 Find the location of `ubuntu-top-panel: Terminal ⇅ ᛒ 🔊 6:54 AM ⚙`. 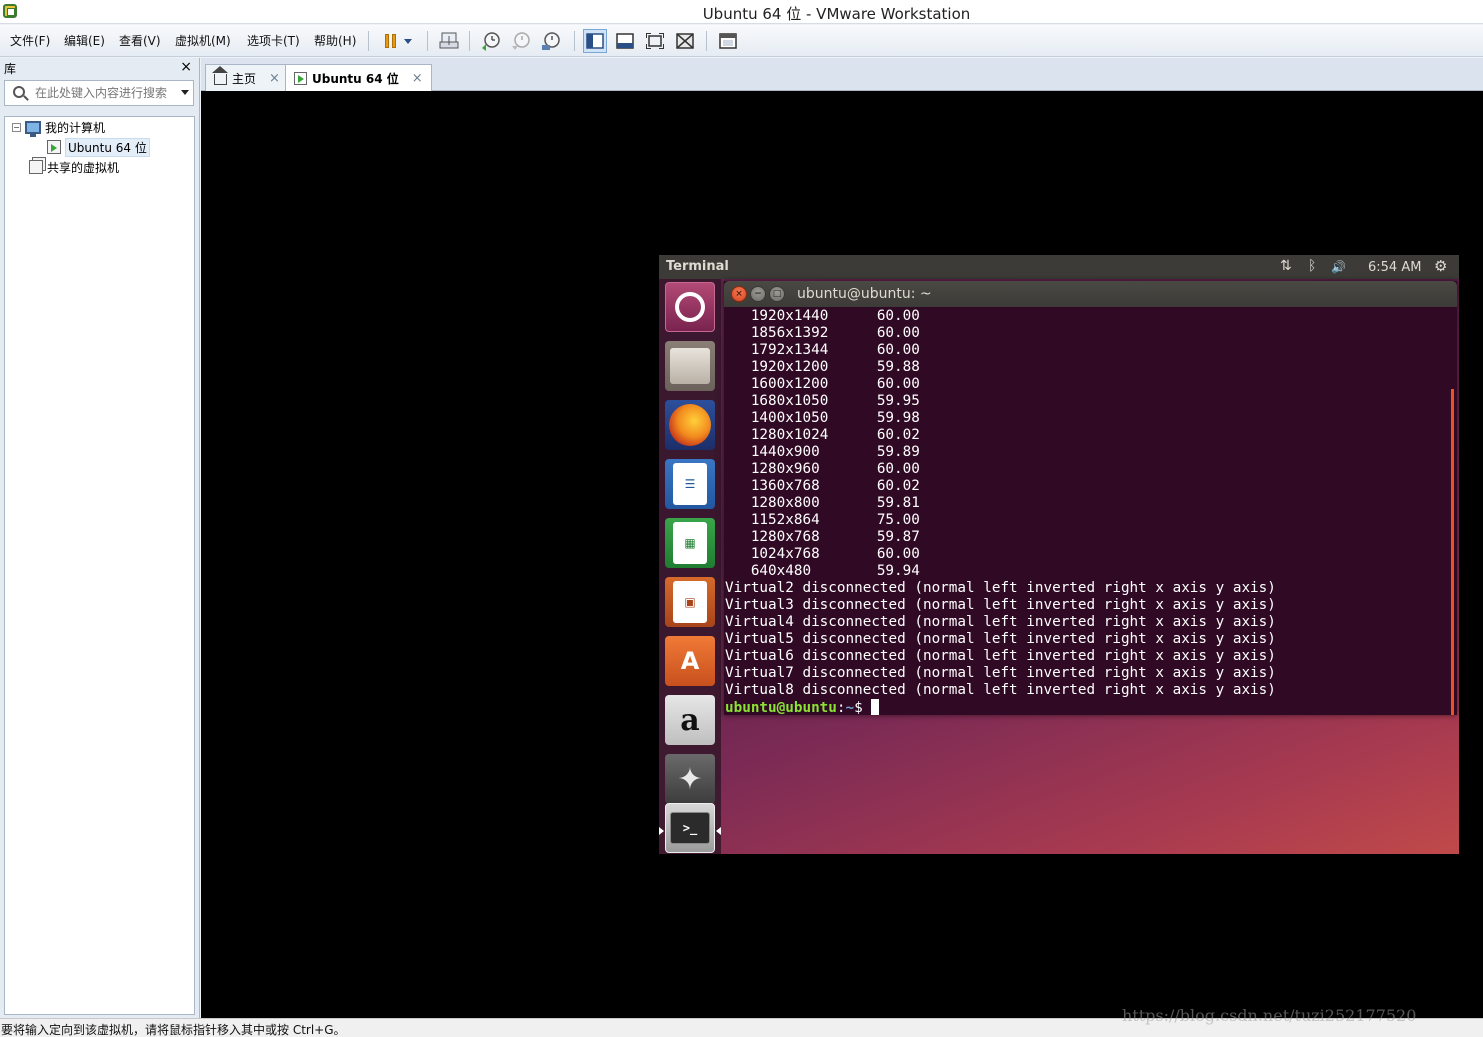

ubuntu-top-panel: Terminal ⇅ ᛒ 🔊 6:54 AM ⚙ is located at coordinates (1059, 267).